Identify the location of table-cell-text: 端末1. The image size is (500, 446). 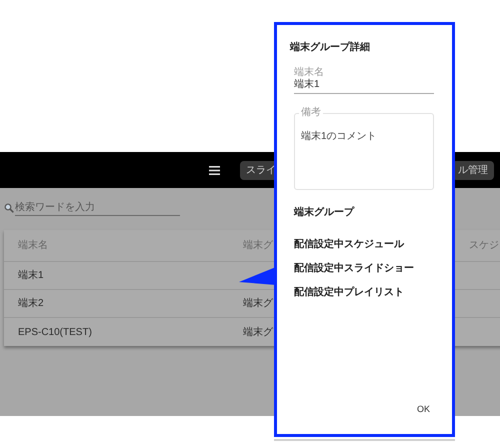
(31, 275).